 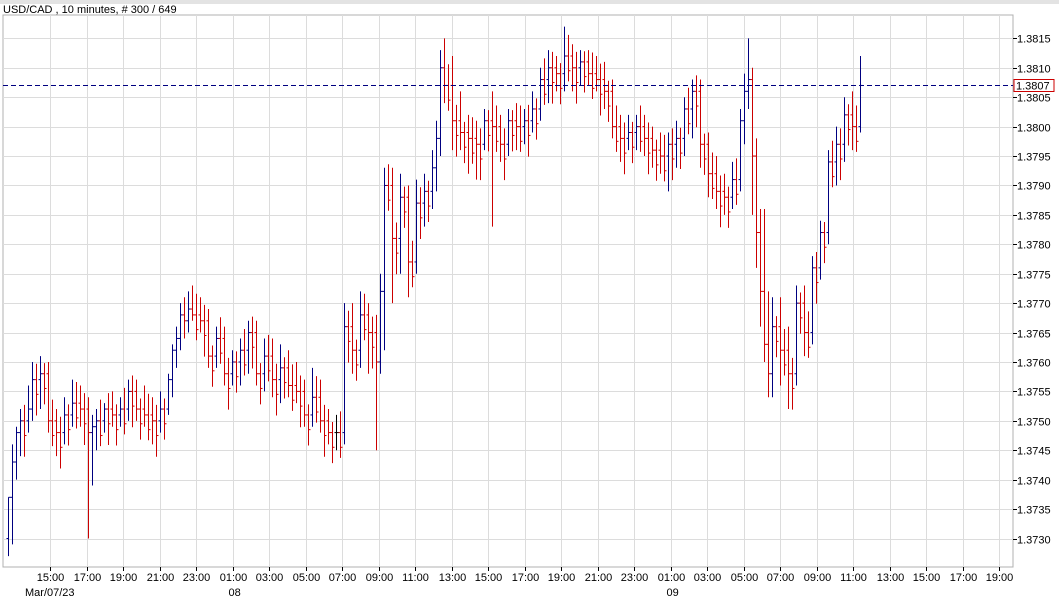 I want to click on y-tick-label: 1.3775, so click(x=1034, y=276).